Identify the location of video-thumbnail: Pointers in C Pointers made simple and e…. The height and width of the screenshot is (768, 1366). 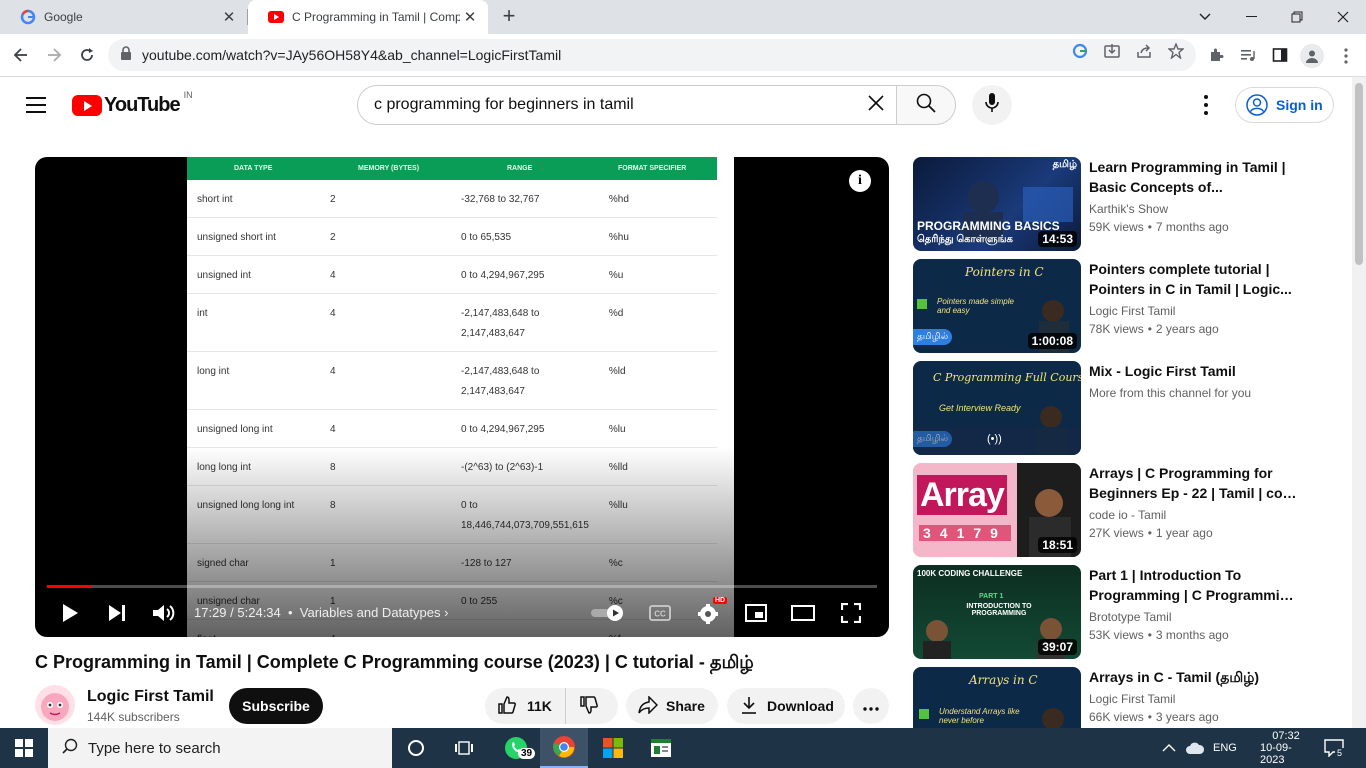
(997, 306).